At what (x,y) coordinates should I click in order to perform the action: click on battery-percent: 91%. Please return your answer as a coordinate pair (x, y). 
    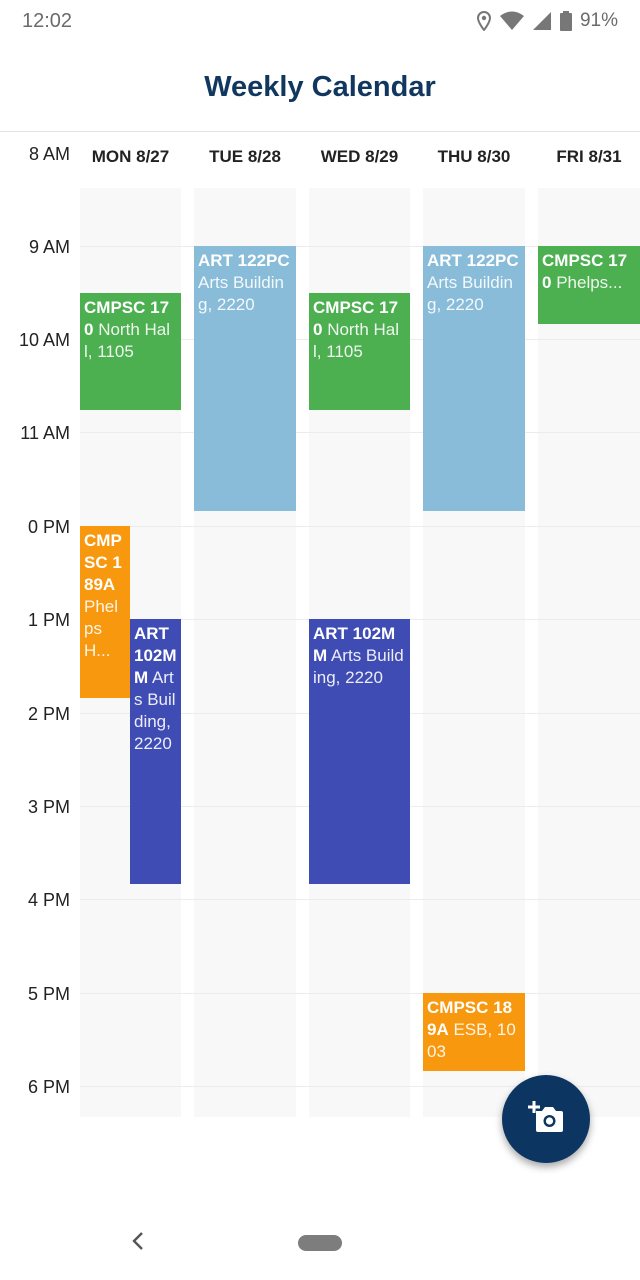
    Looking at the image, I should click on (598, 20).